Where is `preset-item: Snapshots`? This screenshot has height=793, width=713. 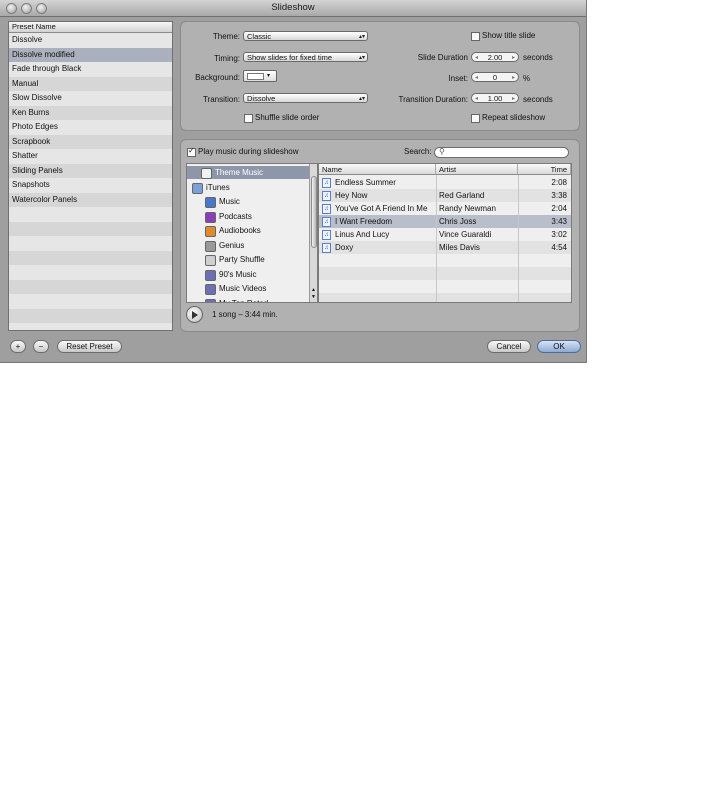
preset-item: Snapshots is located at coordinates (90, 185).